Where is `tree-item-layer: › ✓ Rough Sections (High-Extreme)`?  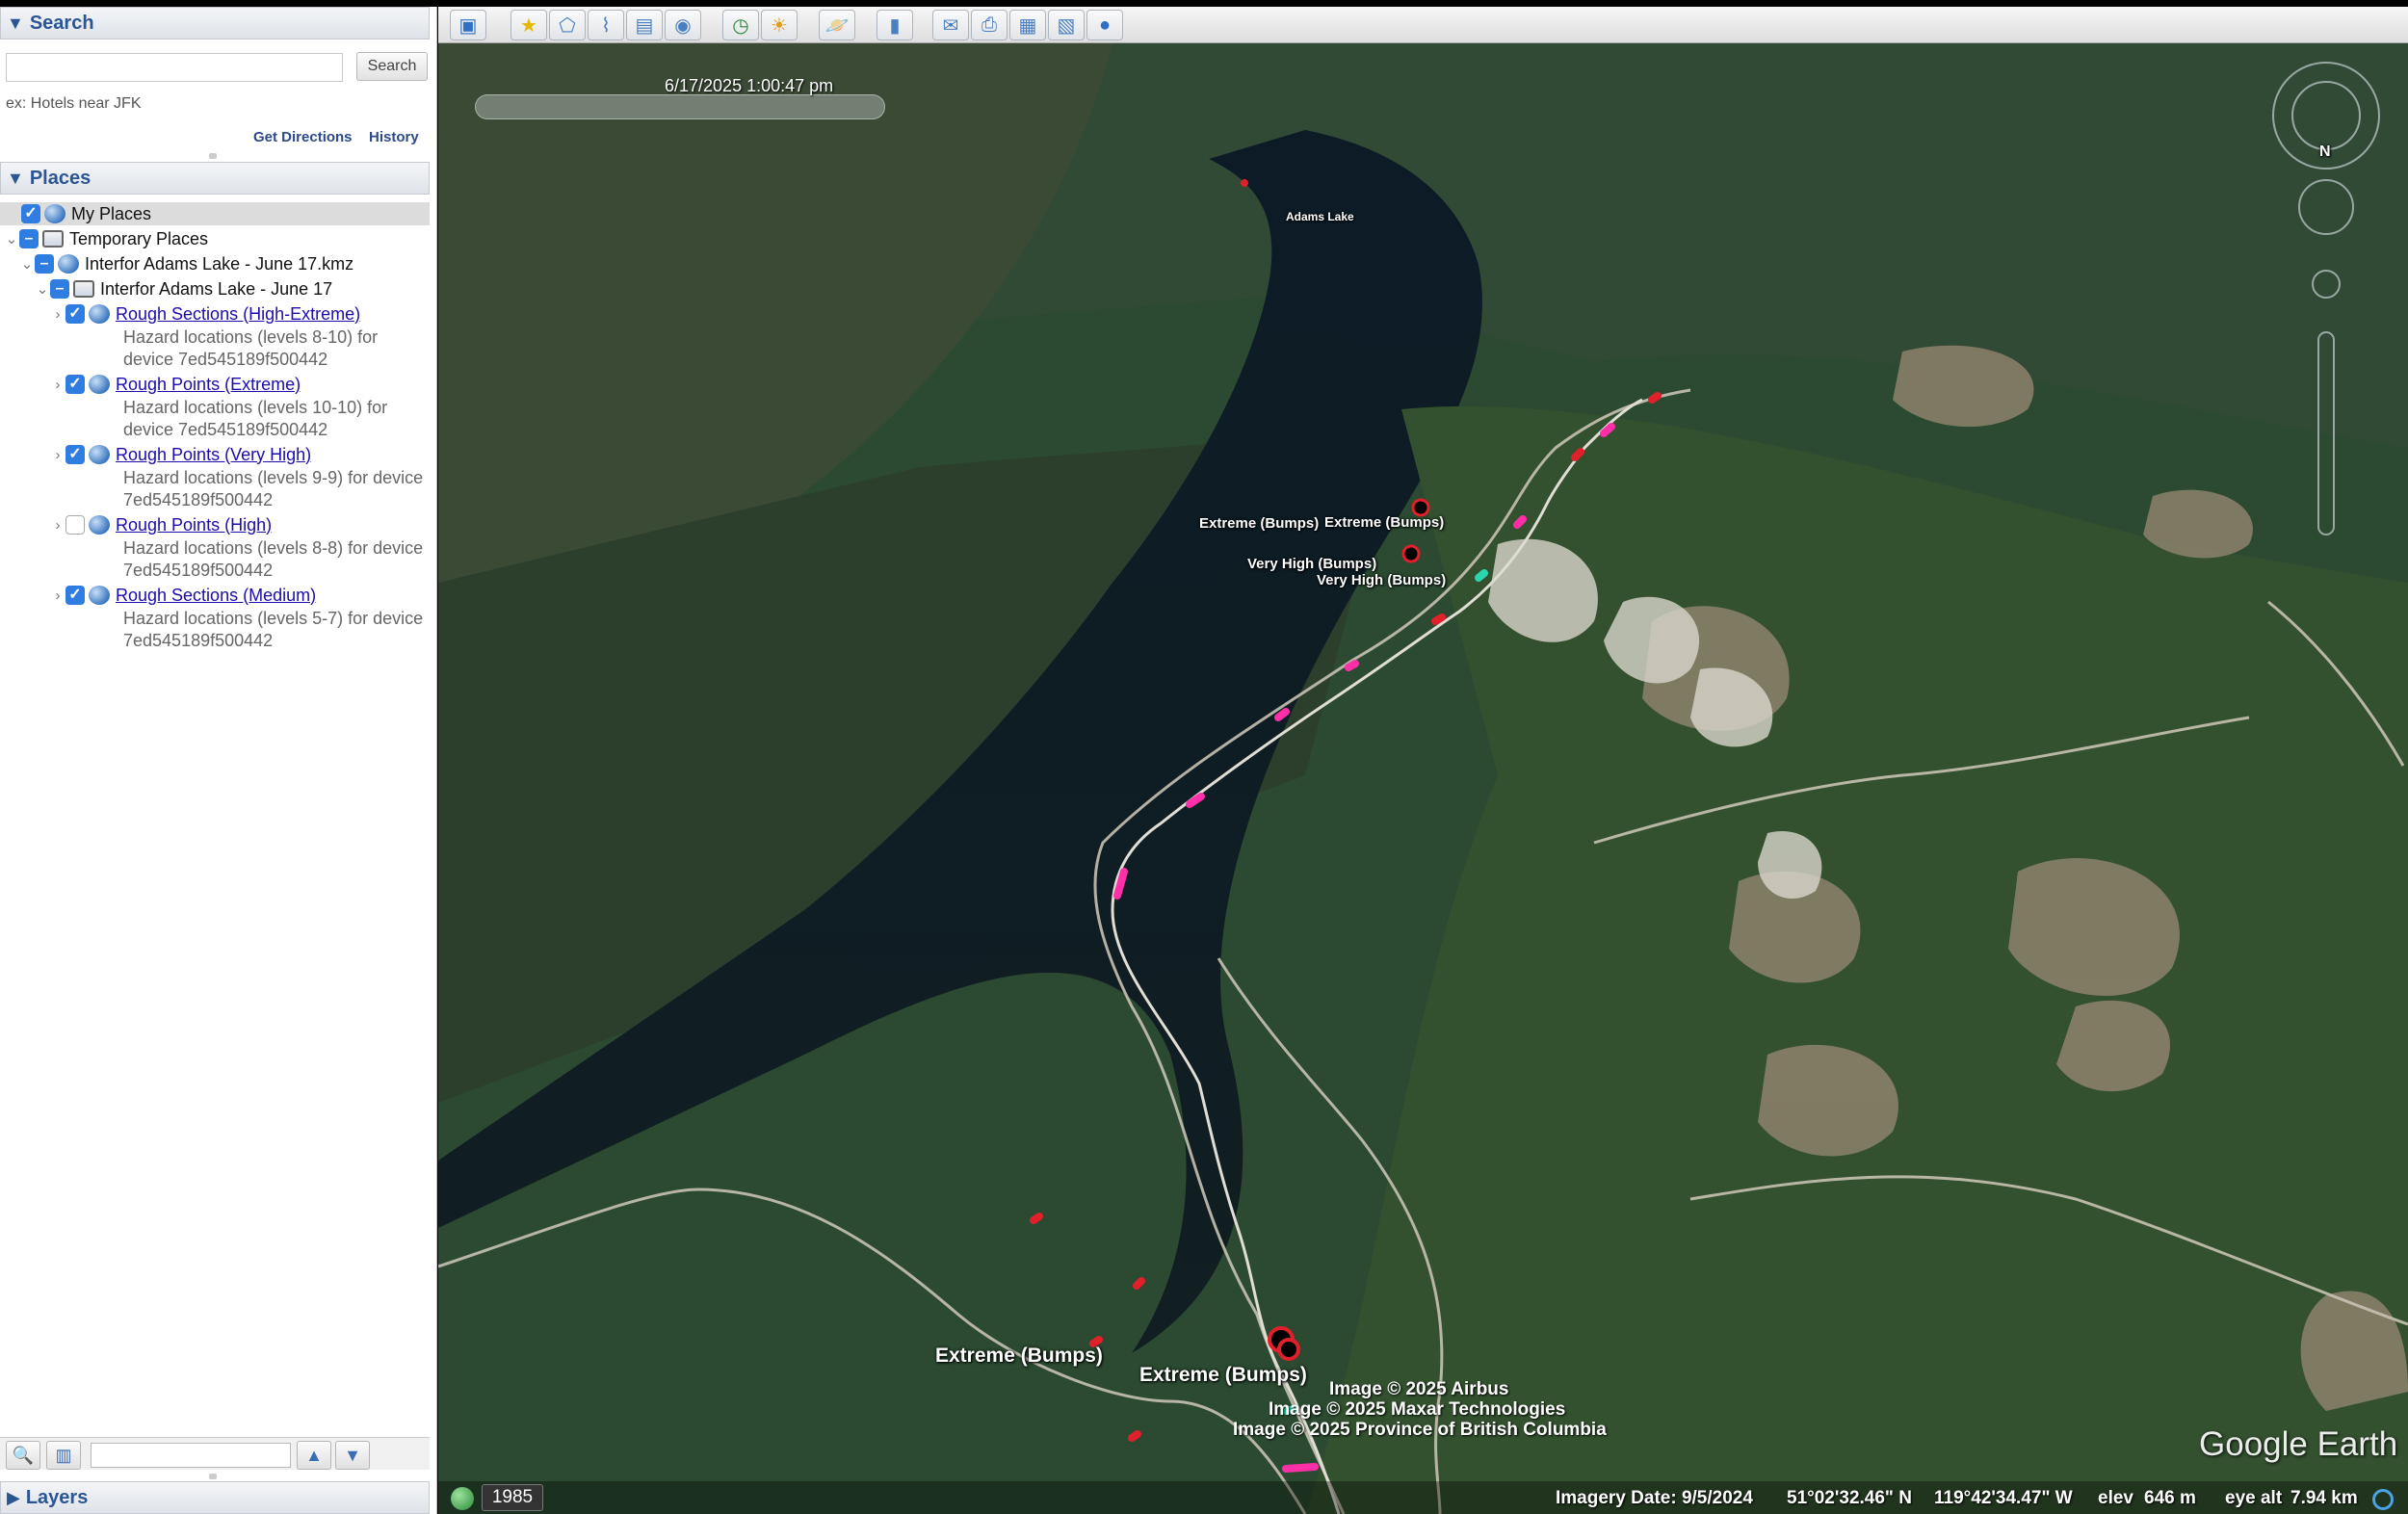 tree-item-layer: › ✓ Rough Sections (High-Extreme) is located at coordinates (180, 314).